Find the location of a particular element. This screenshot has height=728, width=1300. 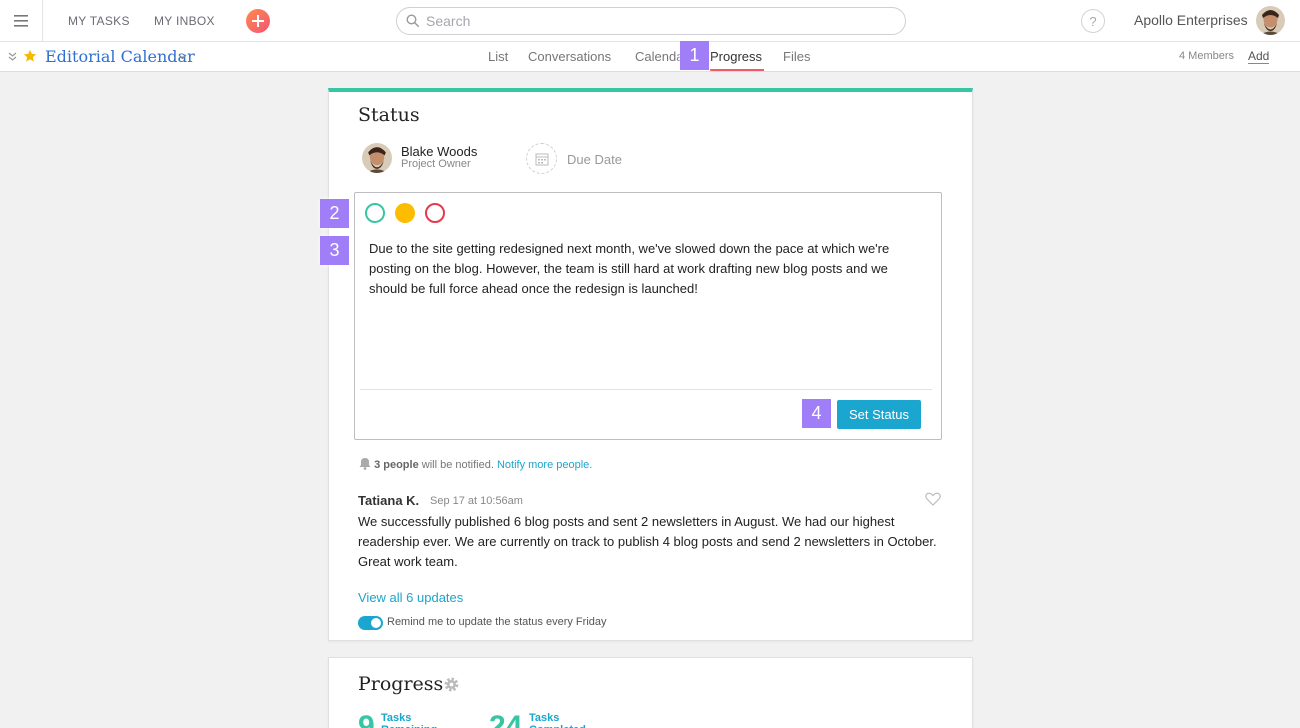

annotation-badge-3: 3 is located at coordinates (334, 250).